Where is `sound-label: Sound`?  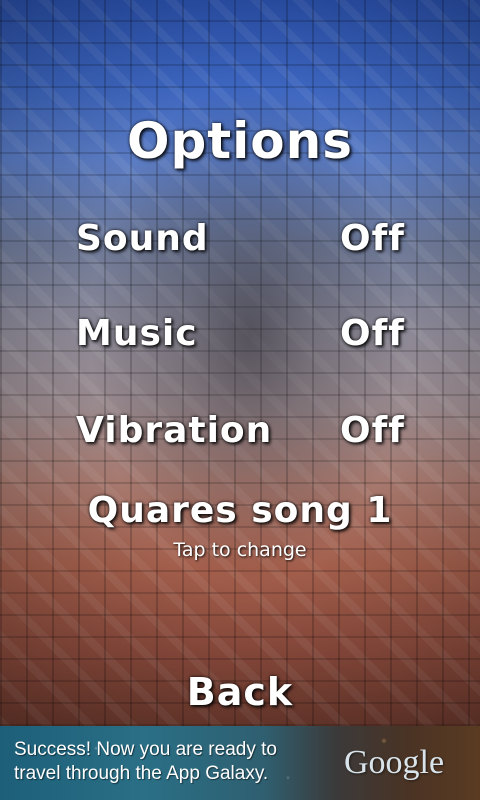
sound-label: Sound is located at coordinates (142, 238).